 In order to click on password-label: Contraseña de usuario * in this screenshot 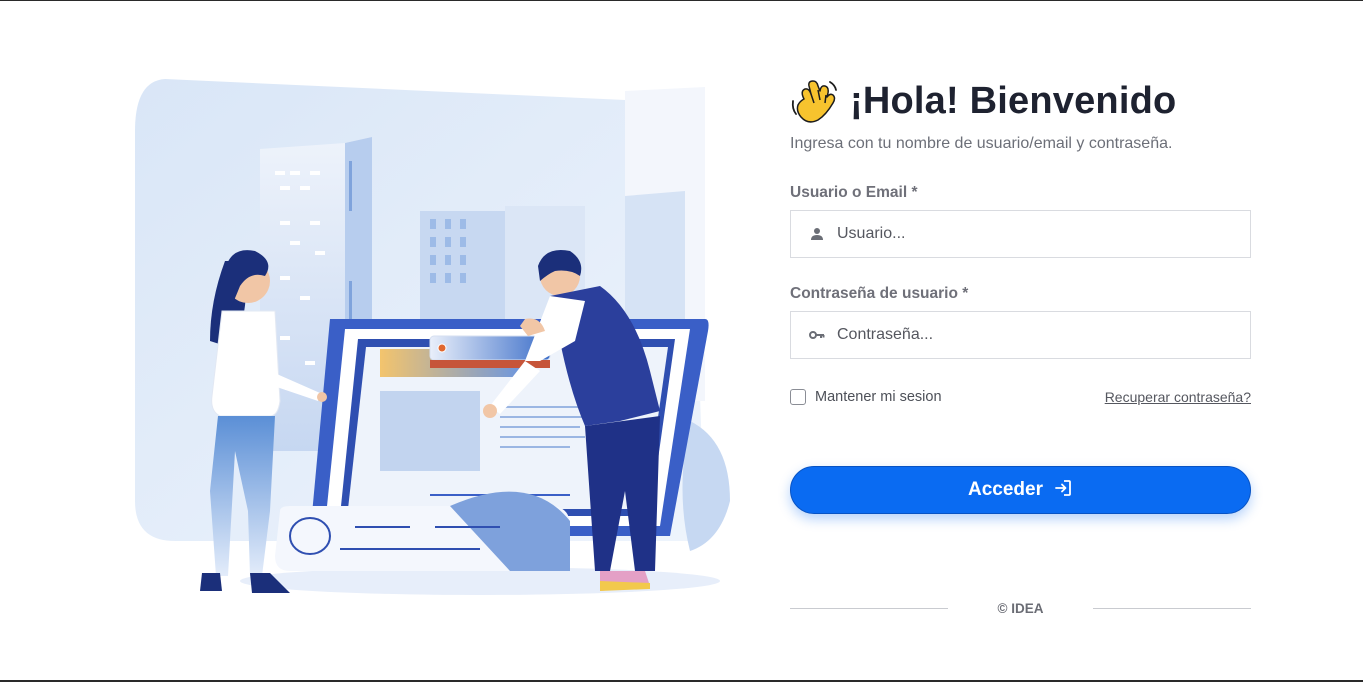, I will do `click(879, 293)`.